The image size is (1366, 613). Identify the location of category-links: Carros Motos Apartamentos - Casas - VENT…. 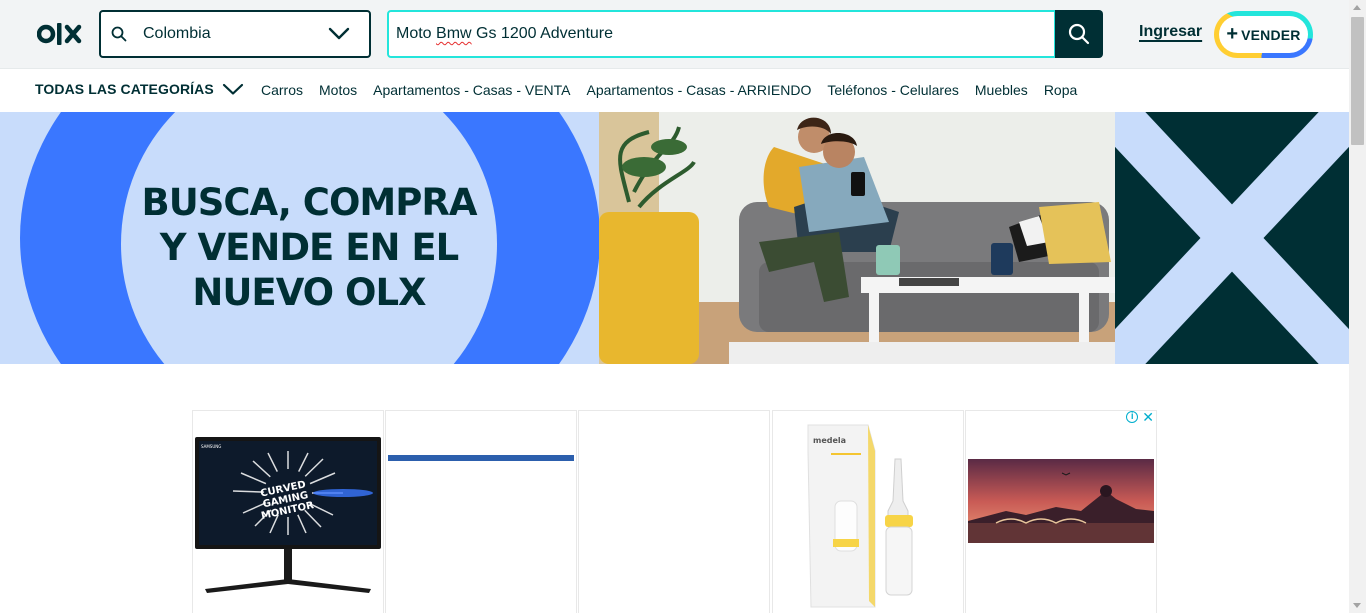
(669, 90).